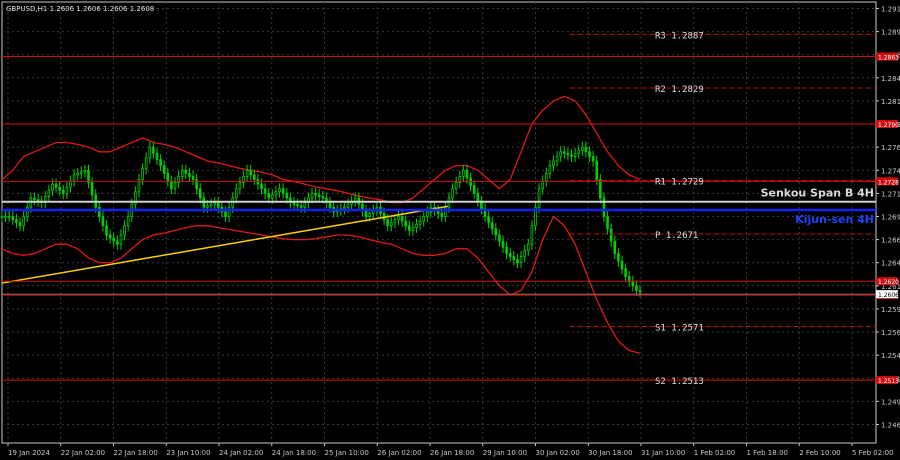 This screenshot has width=900, height=460. I want to click on pivot-label: R1 1.2729, so click(679, 182).